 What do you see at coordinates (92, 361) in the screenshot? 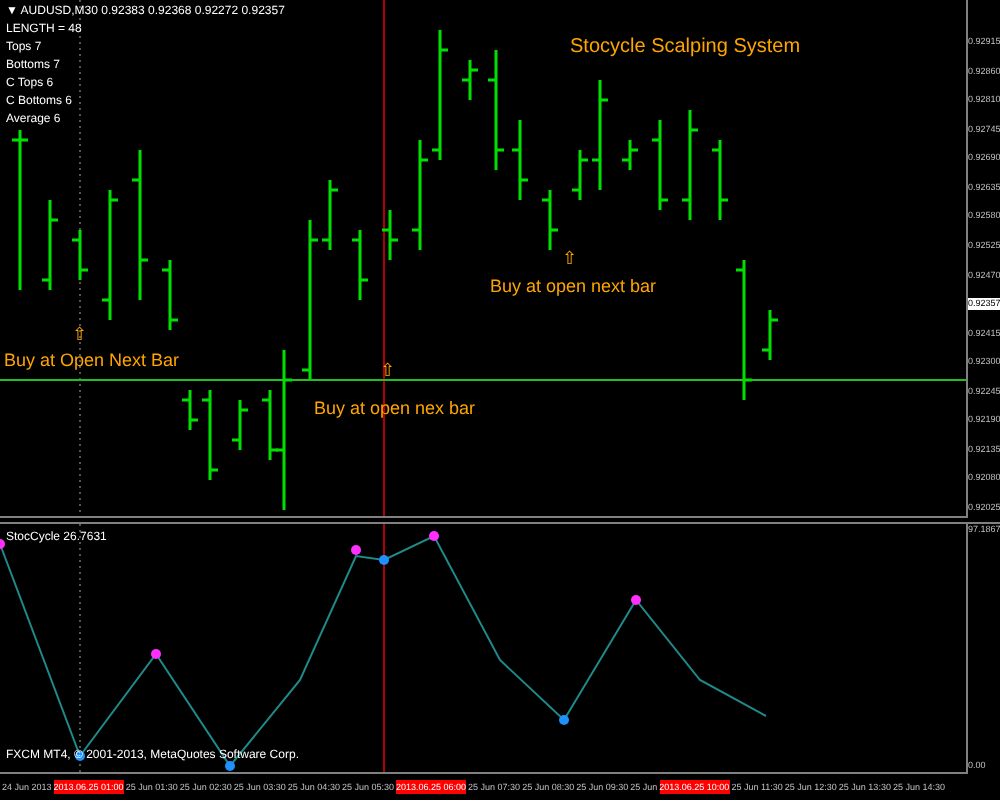
I see `signal-label: Buy at Open Next Bar` at bounding box center [92, 361].